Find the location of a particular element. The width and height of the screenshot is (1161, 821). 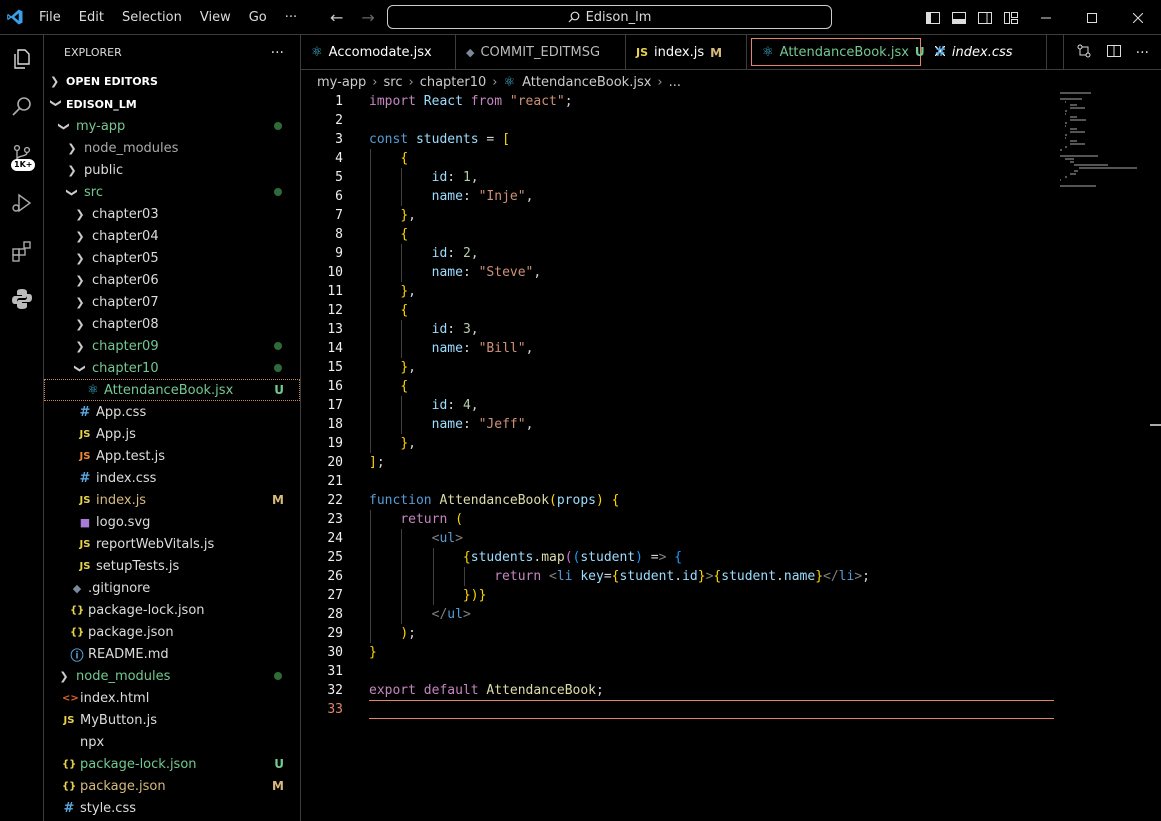

code-line: 3 const students = [ is located at coordinates (681, 139).